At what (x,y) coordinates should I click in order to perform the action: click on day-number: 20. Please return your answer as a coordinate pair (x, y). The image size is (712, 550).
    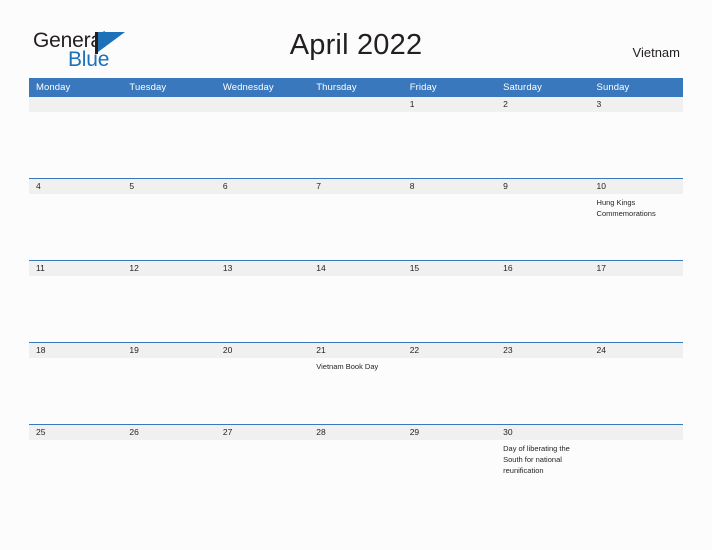
    Looking at the image, I should click on (262, 350).